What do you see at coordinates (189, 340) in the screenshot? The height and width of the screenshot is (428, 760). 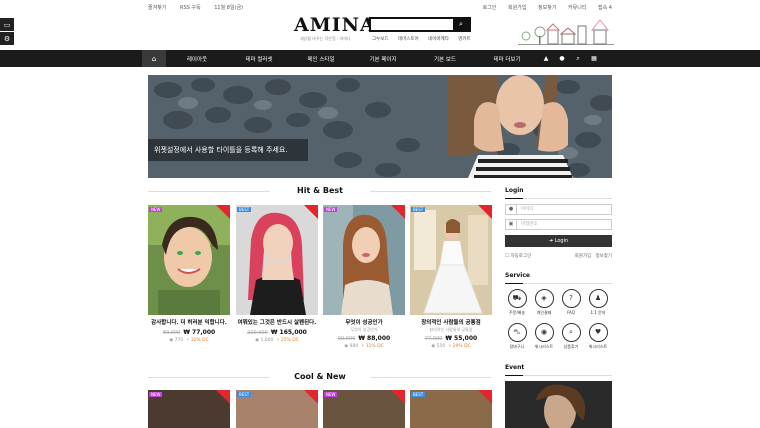 I see `product-meta: ◉ 770 ⚡ 32% DC` at bounding box center [189, 340].